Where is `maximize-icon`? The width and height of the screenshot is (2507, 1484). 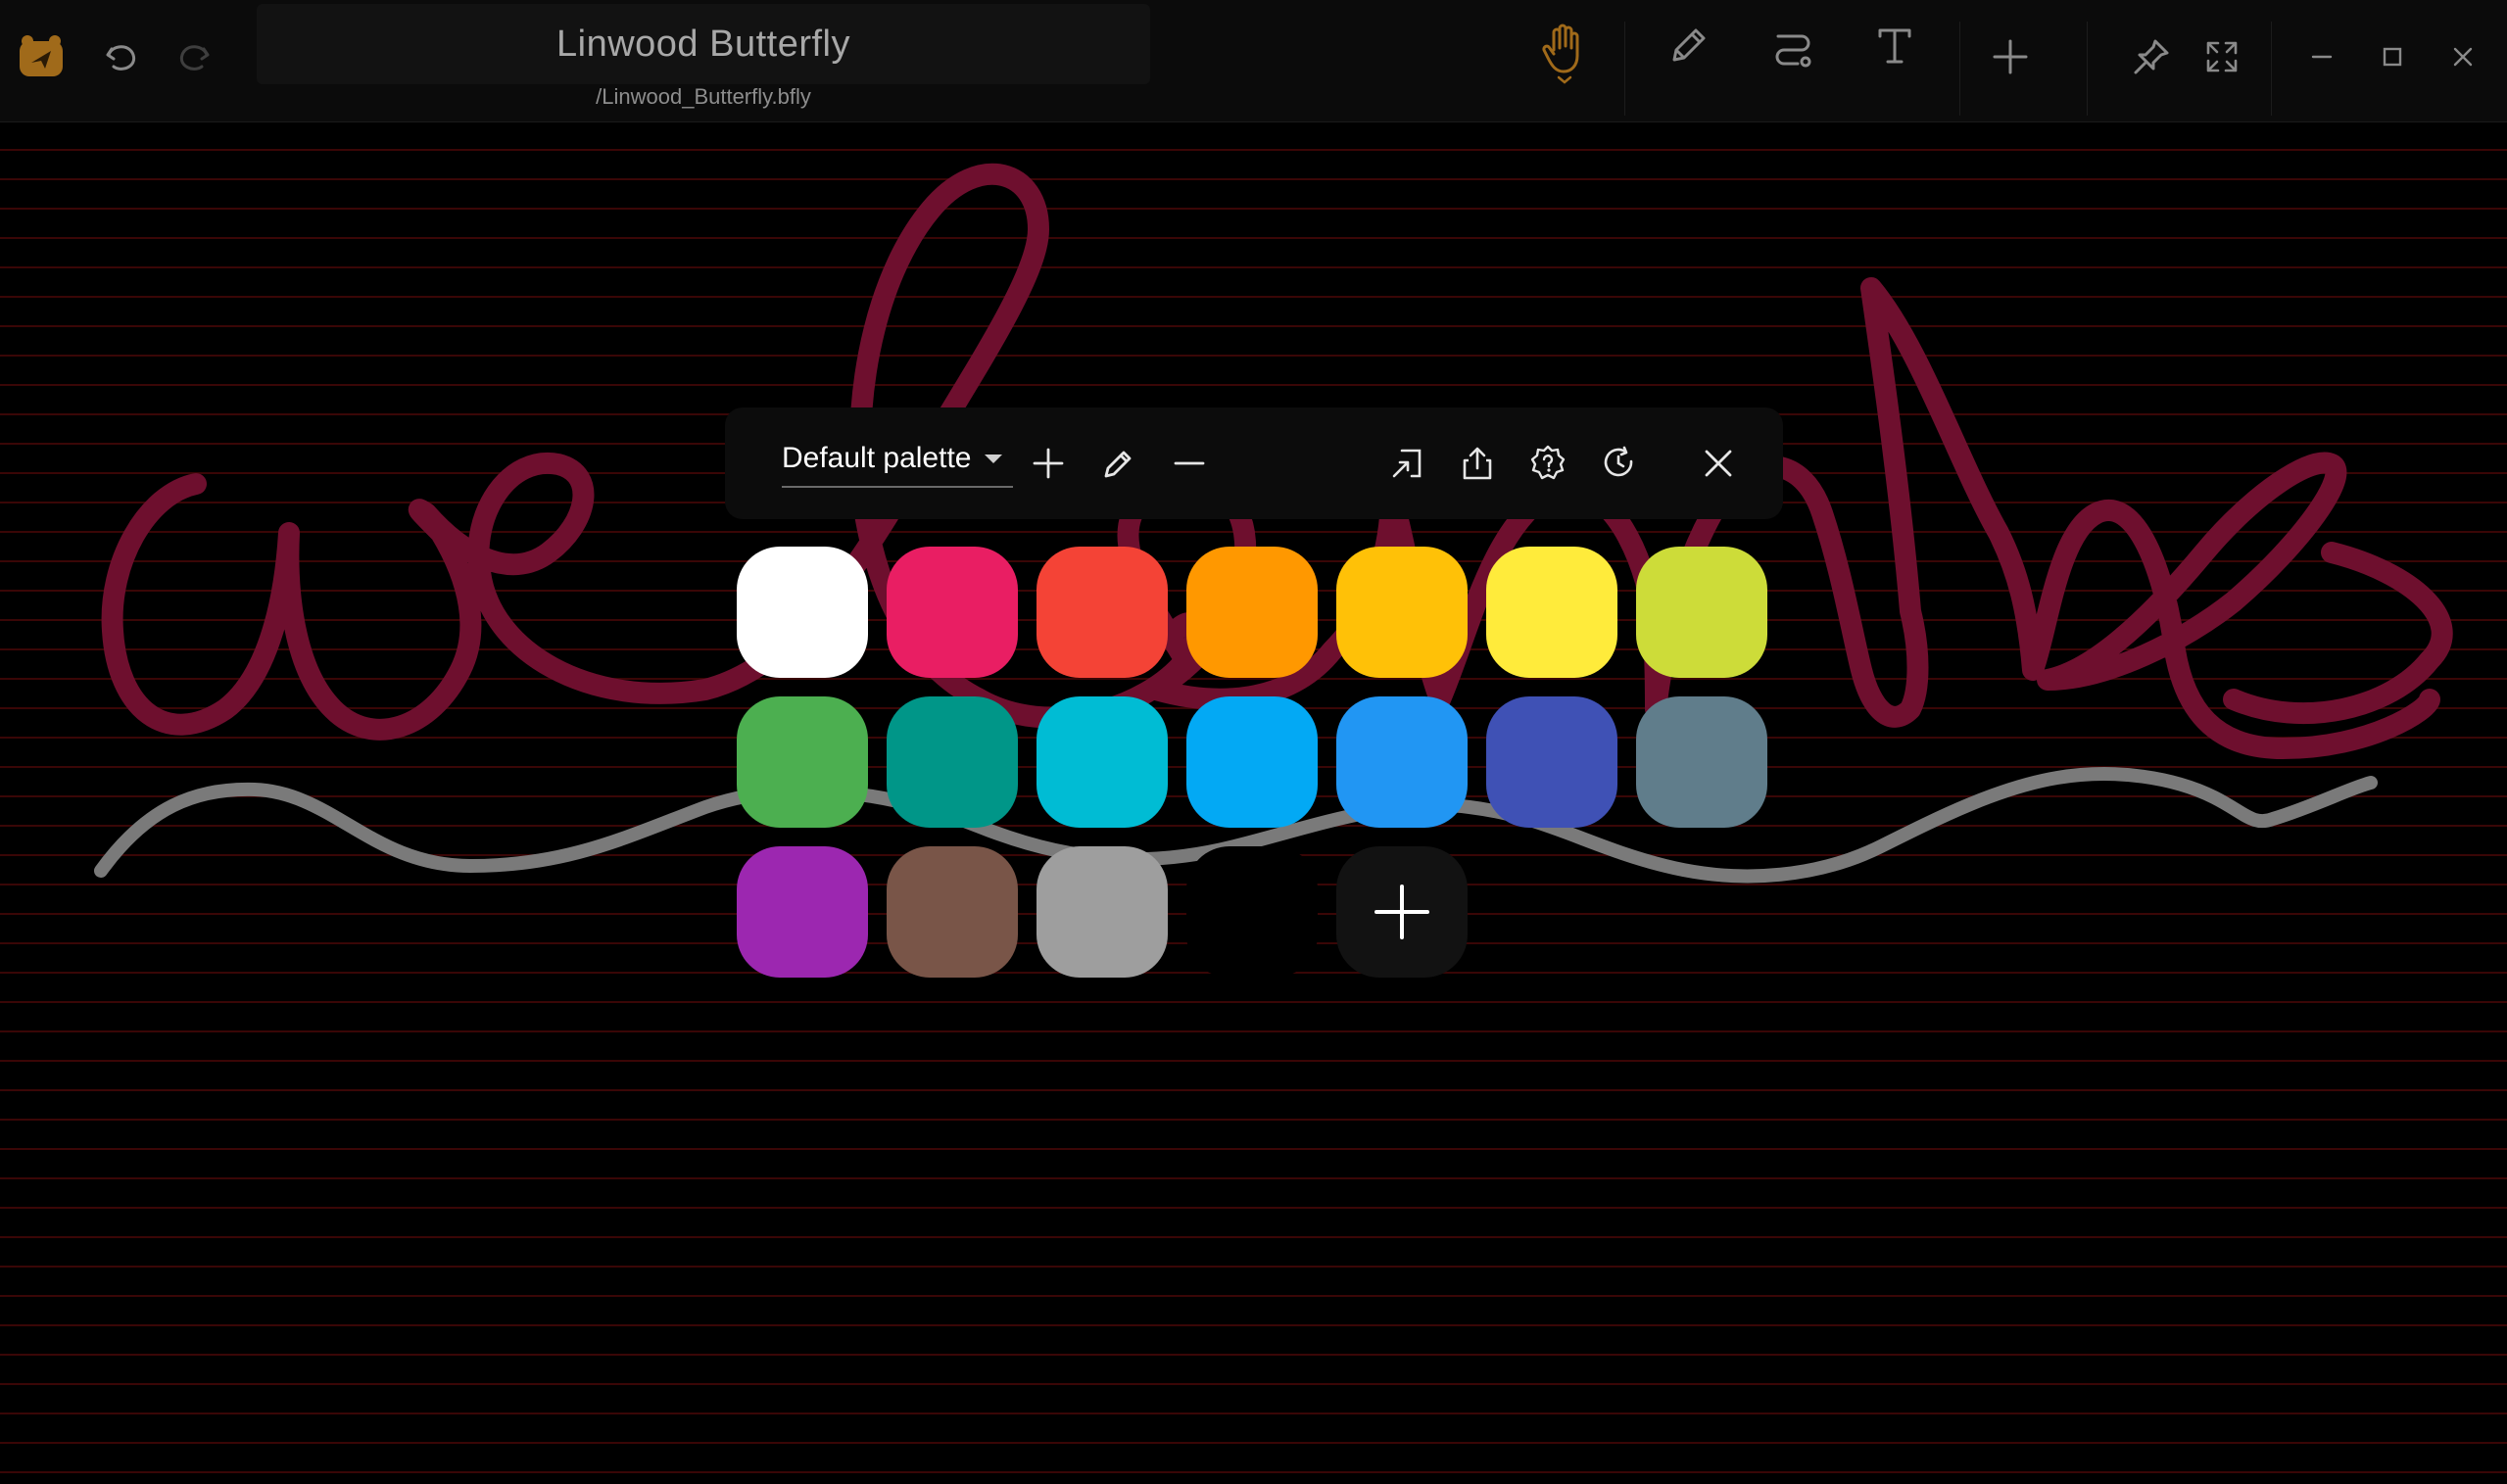 maximize-icon is located at coordinates (2393, 57).